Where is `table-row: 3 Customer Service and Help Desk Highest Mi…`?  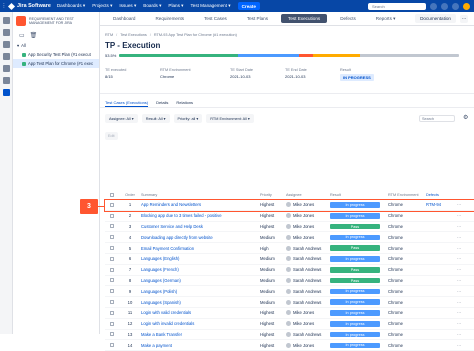
table-row: 3 Customer Service and Help Desk Highest Mi… is located at coordinates (289, 227).